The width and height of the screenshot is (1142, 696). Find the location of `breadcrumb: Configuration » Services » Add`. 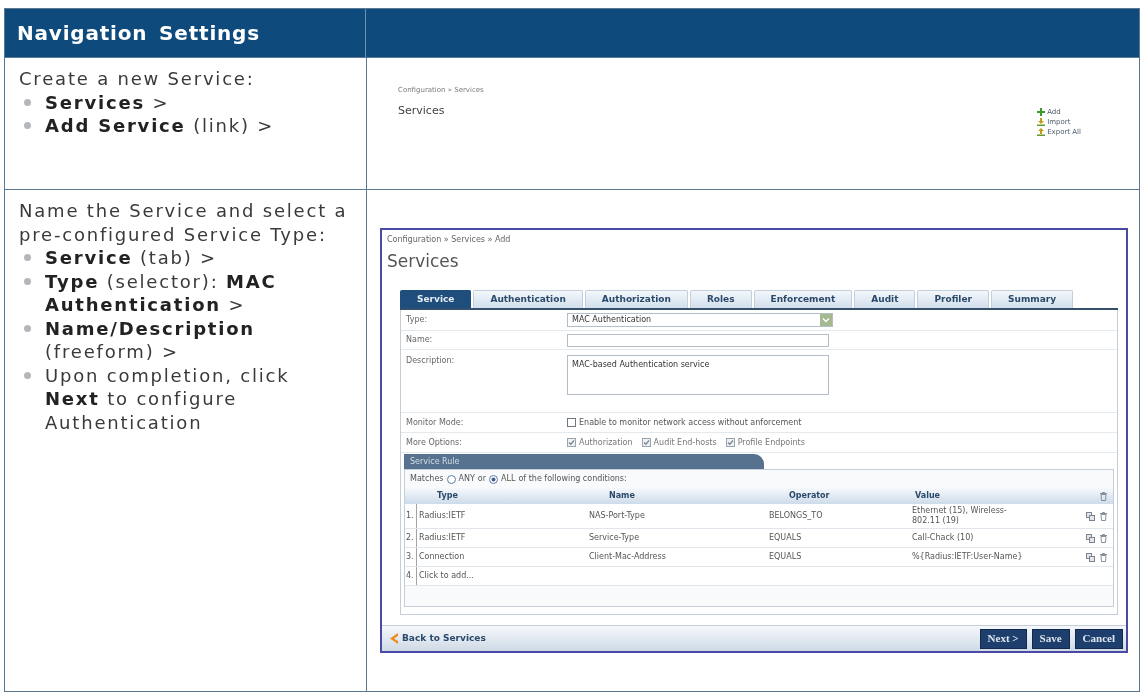

breadcrumb: Configuration » Services » Add is located at coordinates (449, 240).